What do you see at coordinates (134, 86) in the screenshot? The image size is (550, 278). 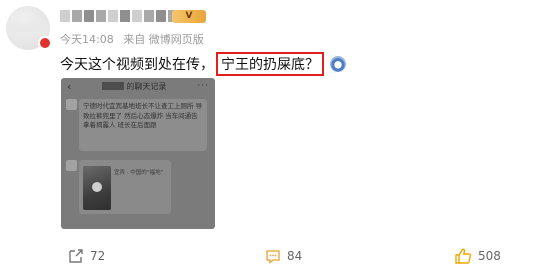 I see `chat-title: 的聊天记录` at bounding box center [134, 86].